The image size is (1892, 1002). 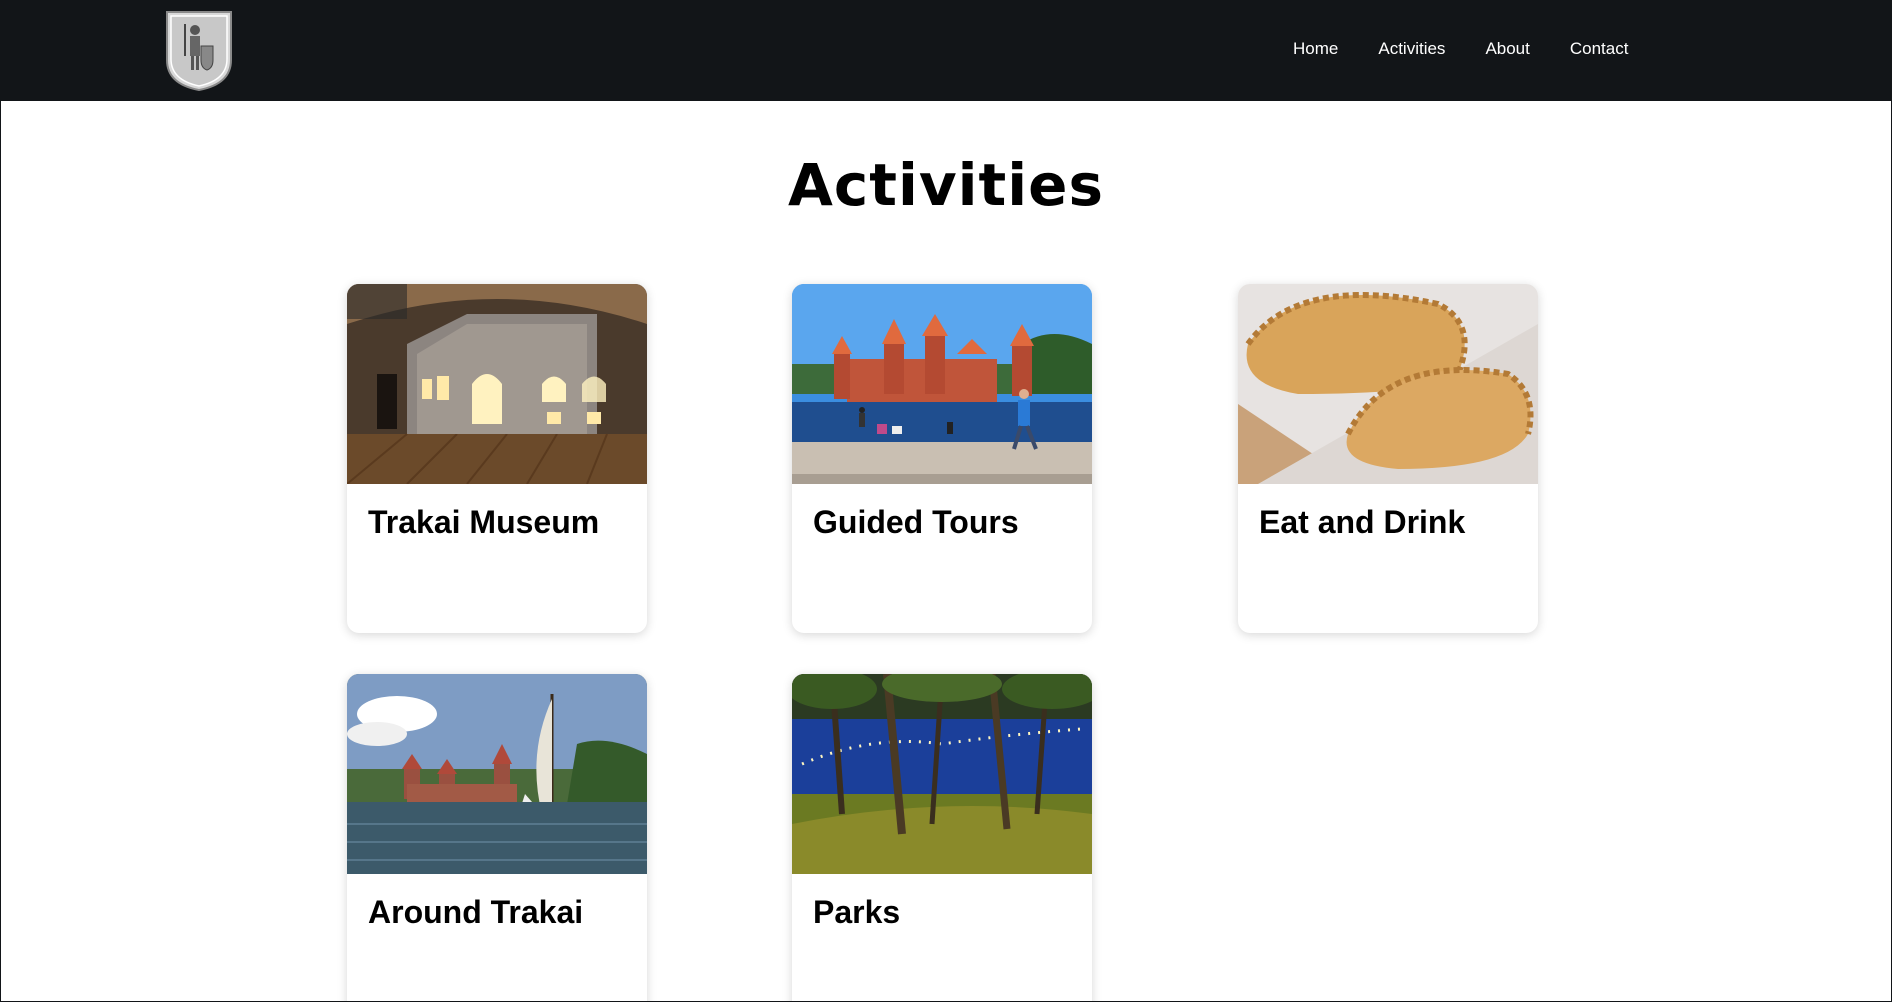 What do you see at coordinates (1411, 49) in the screenshot?
I see `nav-link-activities: Activities` at bounding box center [1411, 49].